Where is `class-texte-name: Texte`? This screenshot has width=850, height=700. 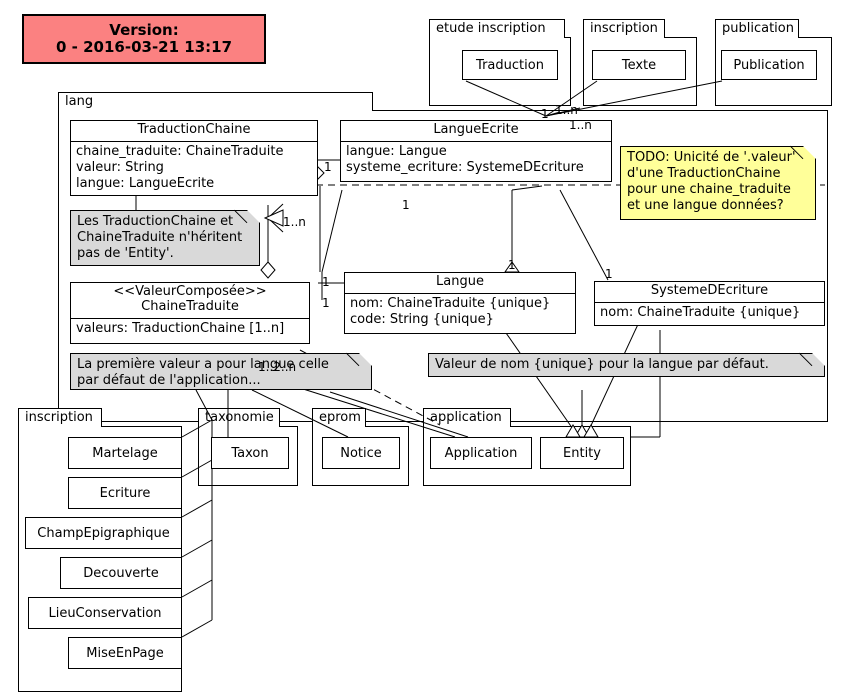 class-texte-name: Texte is located at coordinates (639, 65).